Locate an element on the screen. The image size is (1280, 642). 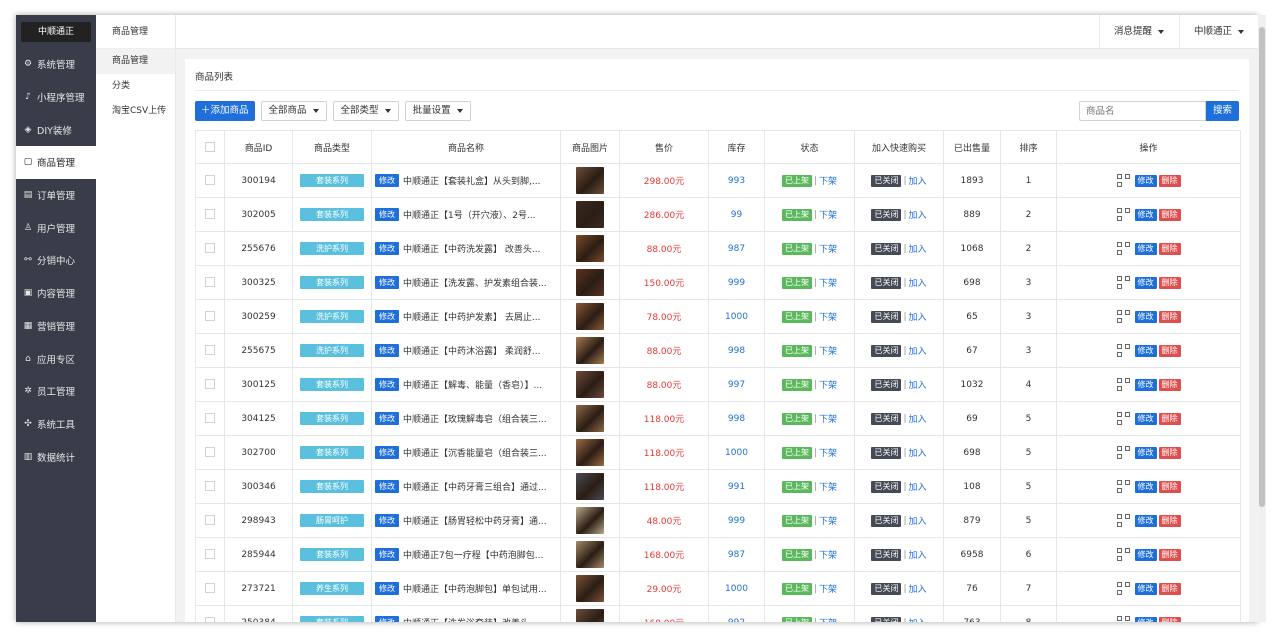
sidebar-item: ♪ 小程序管理 is located at coordinates (56, 97).